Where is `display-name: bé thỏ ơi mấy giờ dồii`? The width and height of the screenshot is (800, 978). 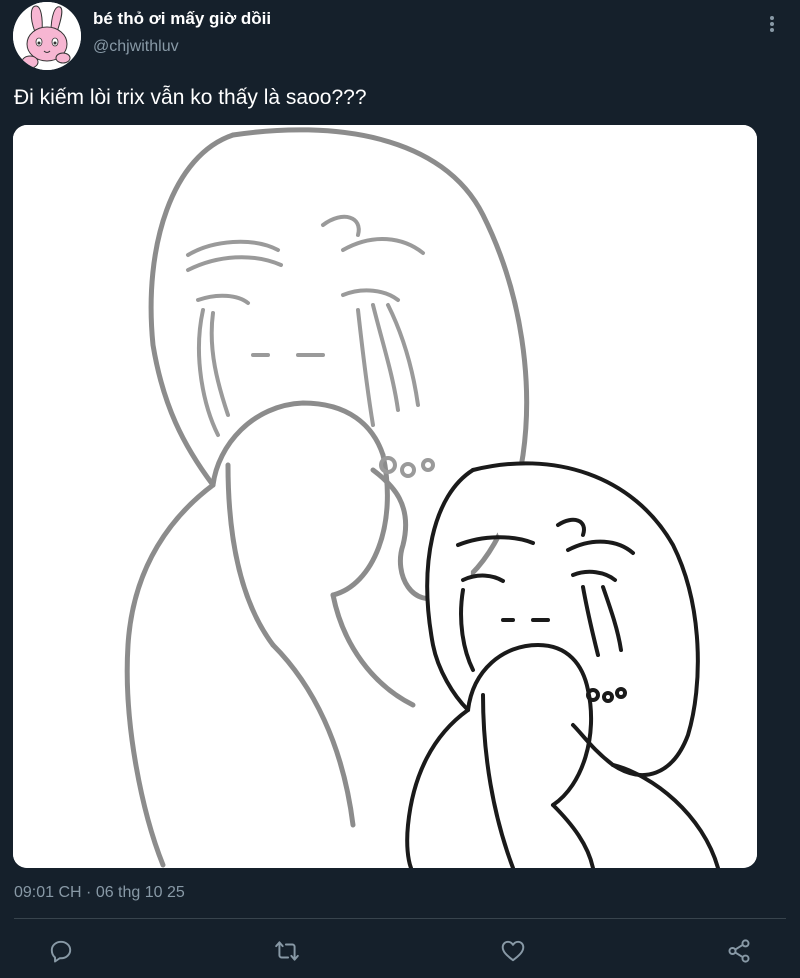 display-name: bé thỏ ơi mấy giờ dồii is located at coordinates (182, 19).